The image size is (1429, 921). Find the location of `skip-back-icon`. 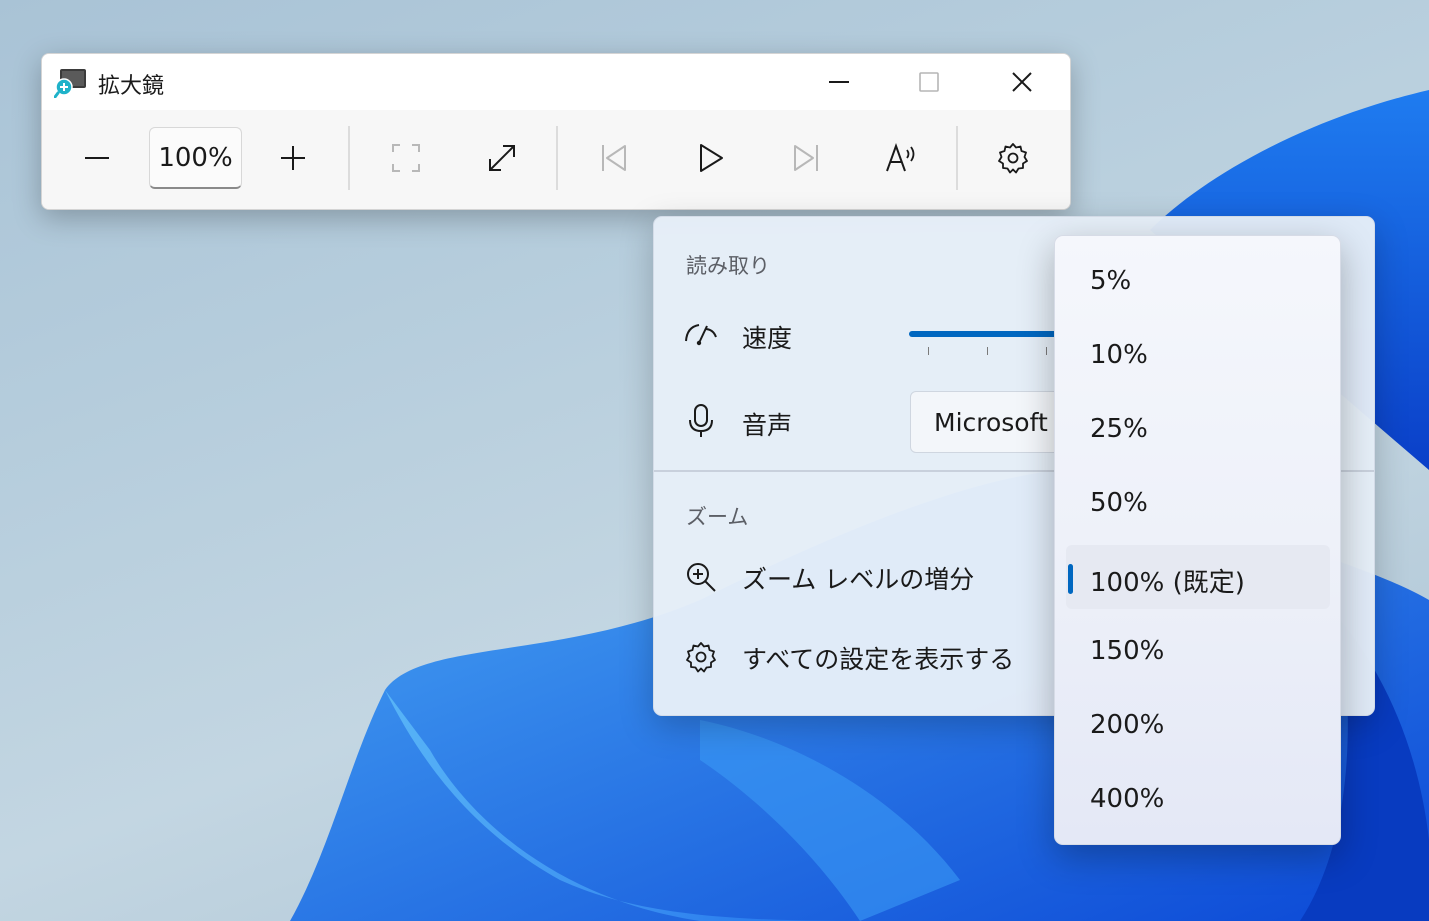

skip-back-icon is located at coordinates (614, 158).